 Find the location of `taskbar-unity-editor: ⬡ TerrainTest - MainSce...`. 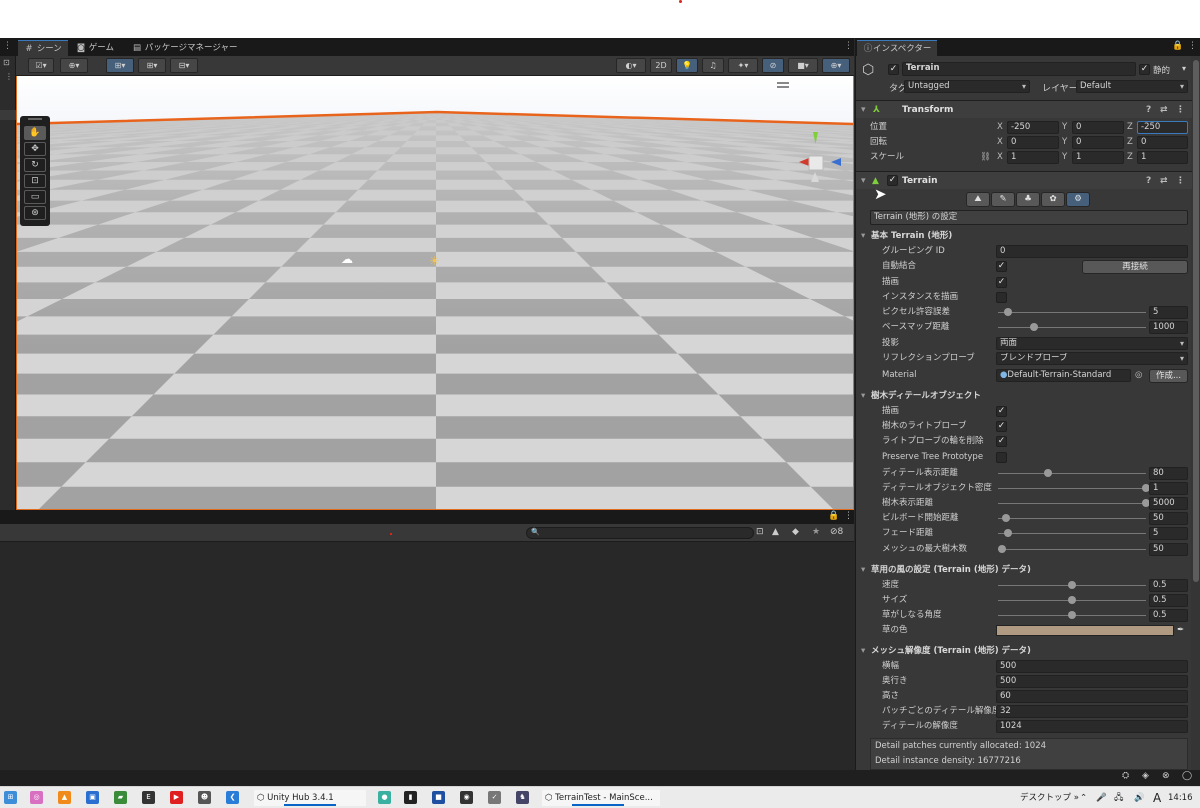

taskbar-unity-editor: ⬡ TerrainTest - MainSce... is located at coordinates (601, 798).